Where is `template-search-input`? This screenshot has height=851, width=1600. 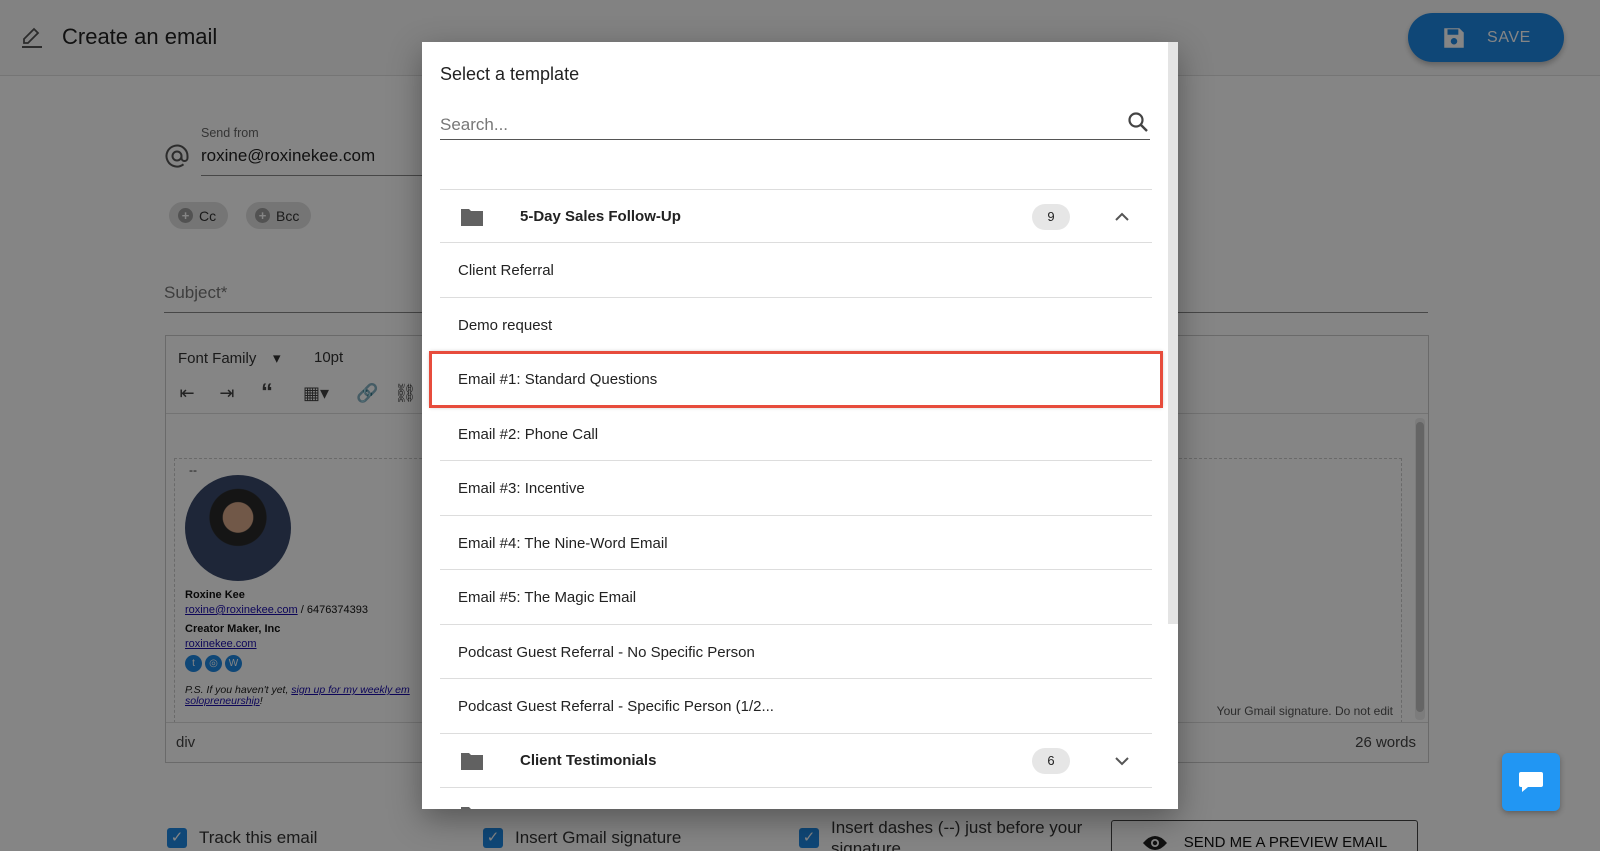 template-search-input is located at coordinates (795, 125).